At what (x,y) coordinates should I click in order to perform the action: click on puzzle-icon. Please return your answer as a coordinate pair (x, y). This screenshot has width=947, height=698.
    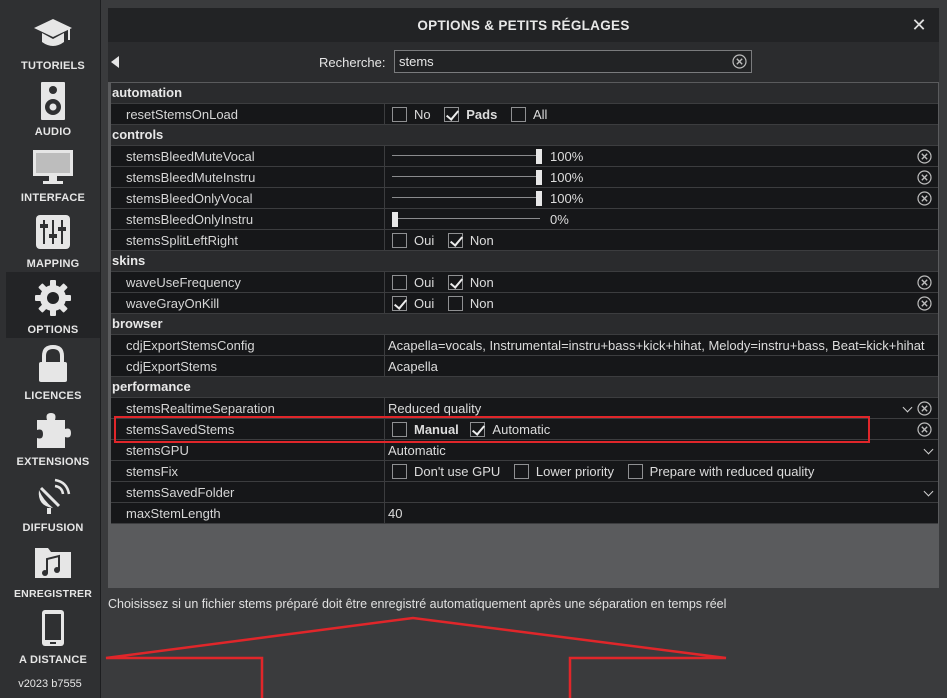
    Looking at the image, I should click on (54, 430).